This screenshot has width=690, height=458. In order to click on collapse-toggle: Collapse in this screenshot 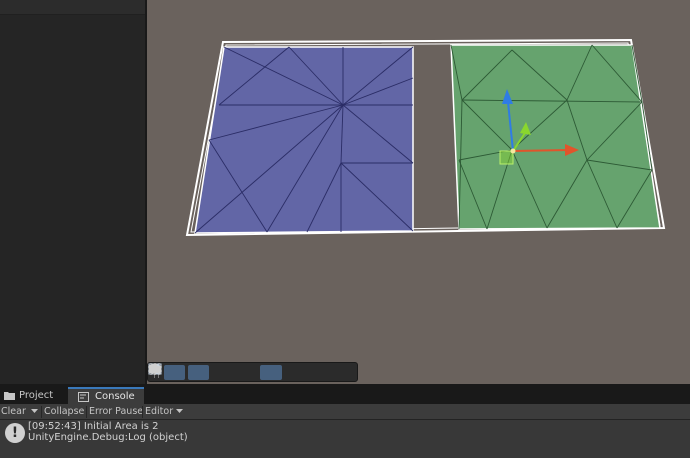, I will do `click(64, 411)`.